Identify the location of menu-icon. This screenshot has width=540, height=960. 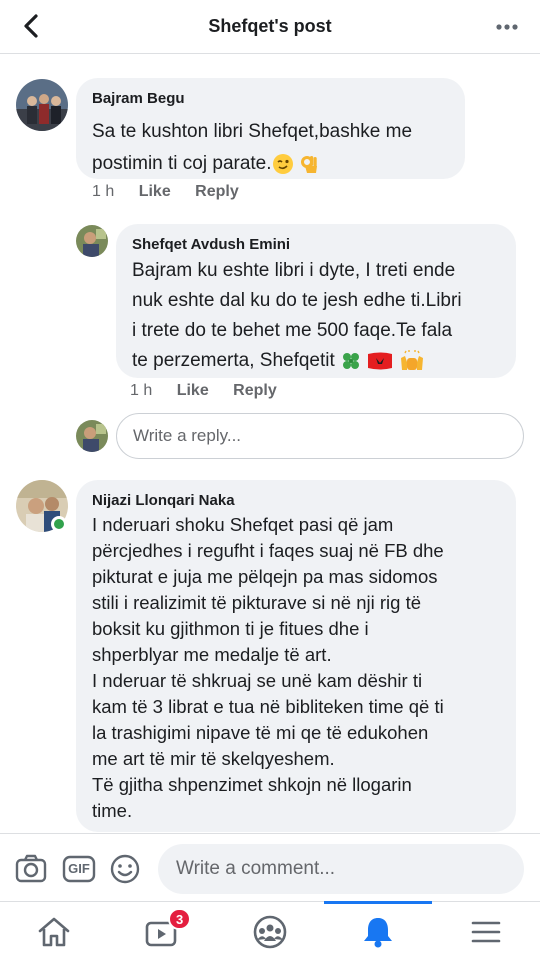
(486, 932).